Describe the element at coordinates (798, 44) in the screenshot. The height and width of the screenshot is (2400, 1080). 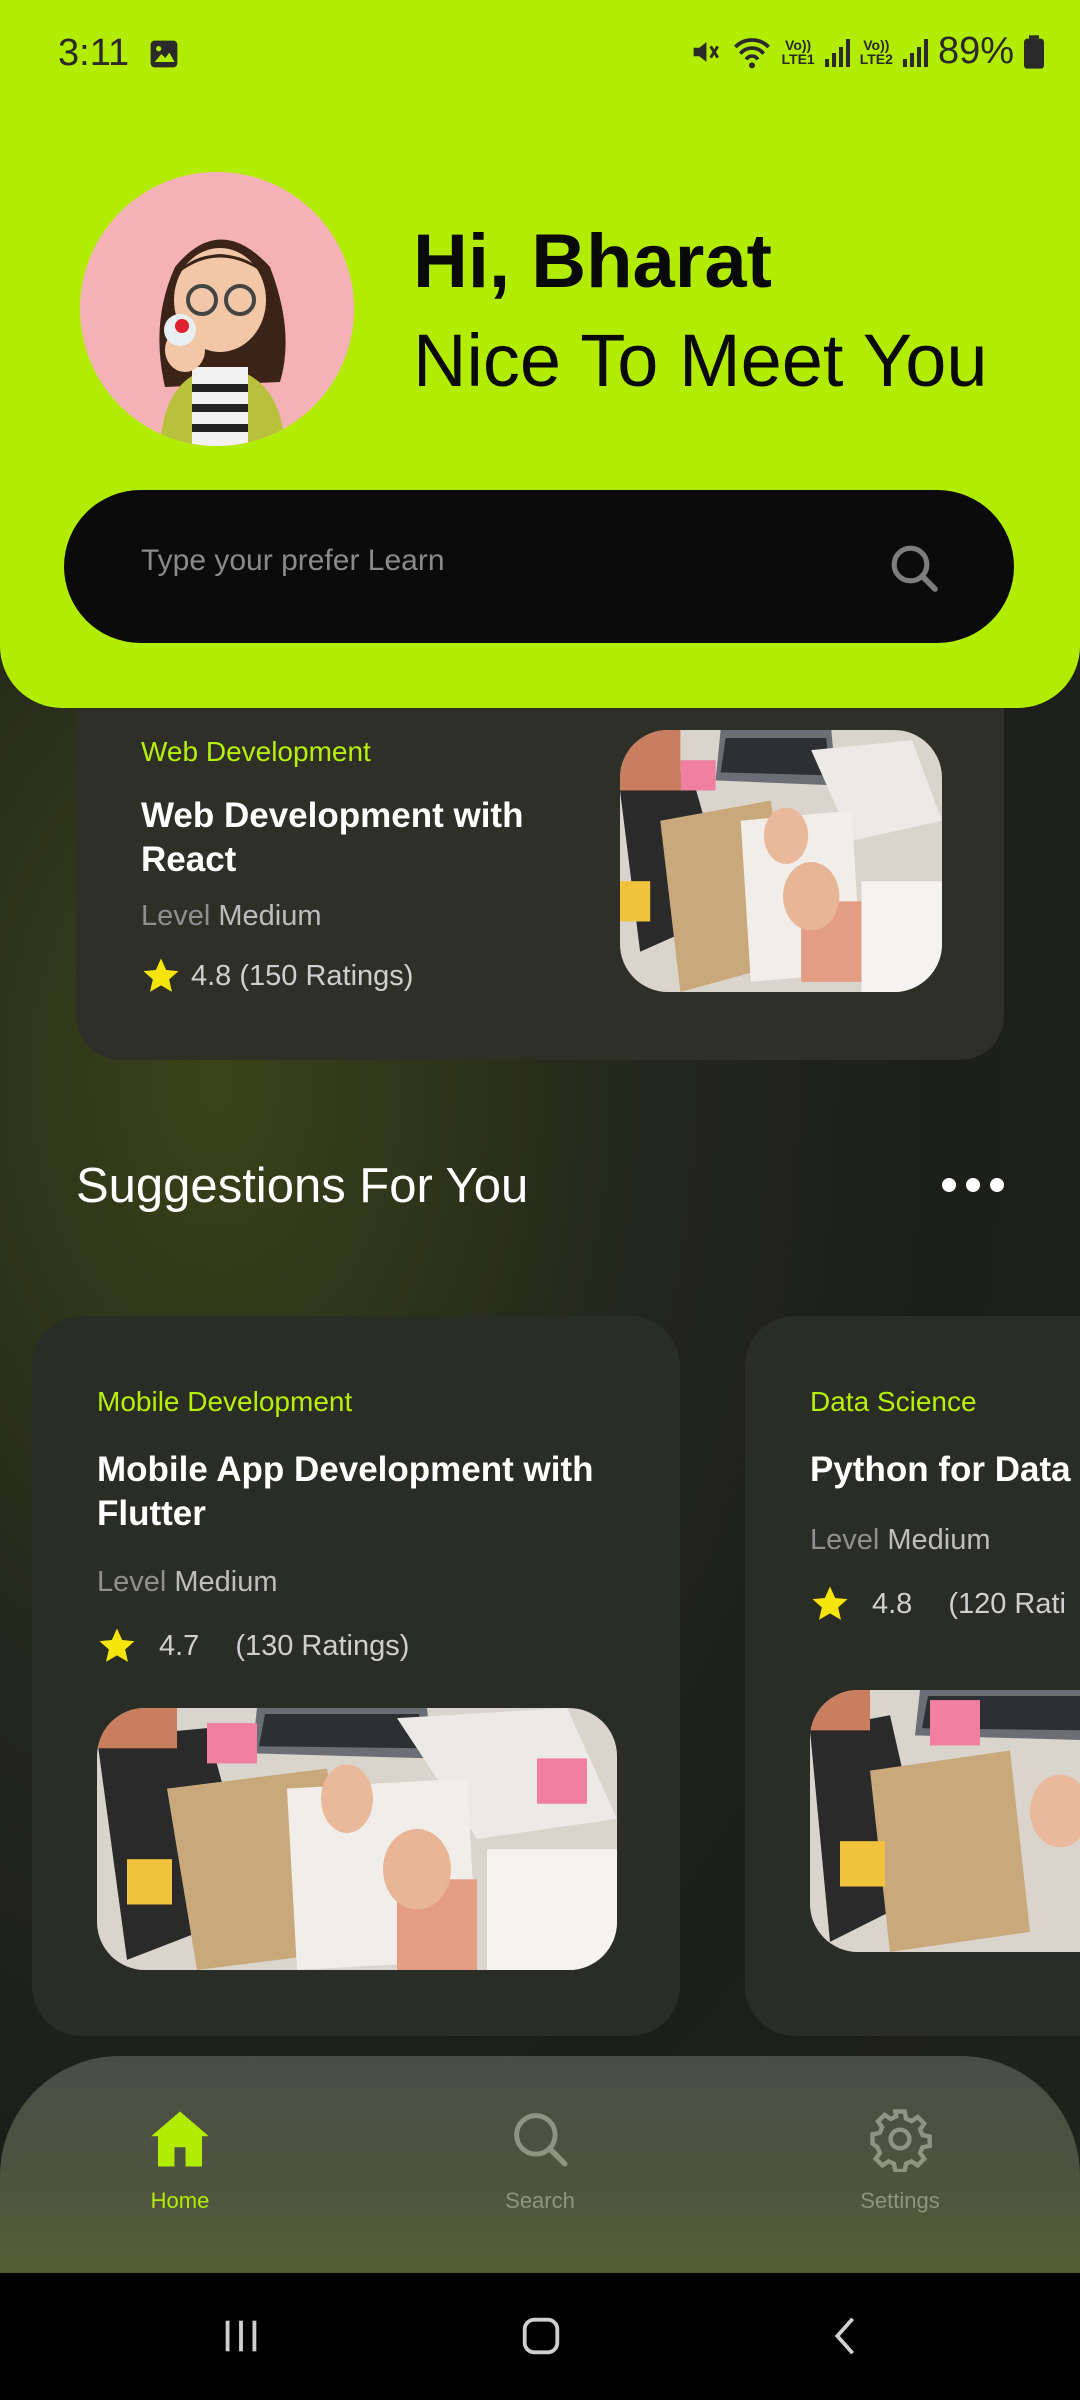
I see `network-lte1-top: Vo))` at that location.